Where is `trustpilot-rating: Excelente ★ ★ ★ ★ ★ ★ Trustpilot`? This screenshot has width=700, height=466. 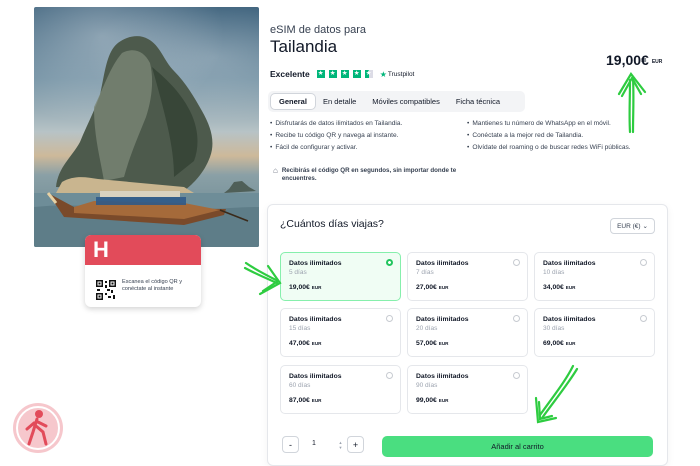 trustpilot-rating: Excelente ★ ★ ★ ★ ★ ★ Trustpilot is located at coordinates (342, 74).